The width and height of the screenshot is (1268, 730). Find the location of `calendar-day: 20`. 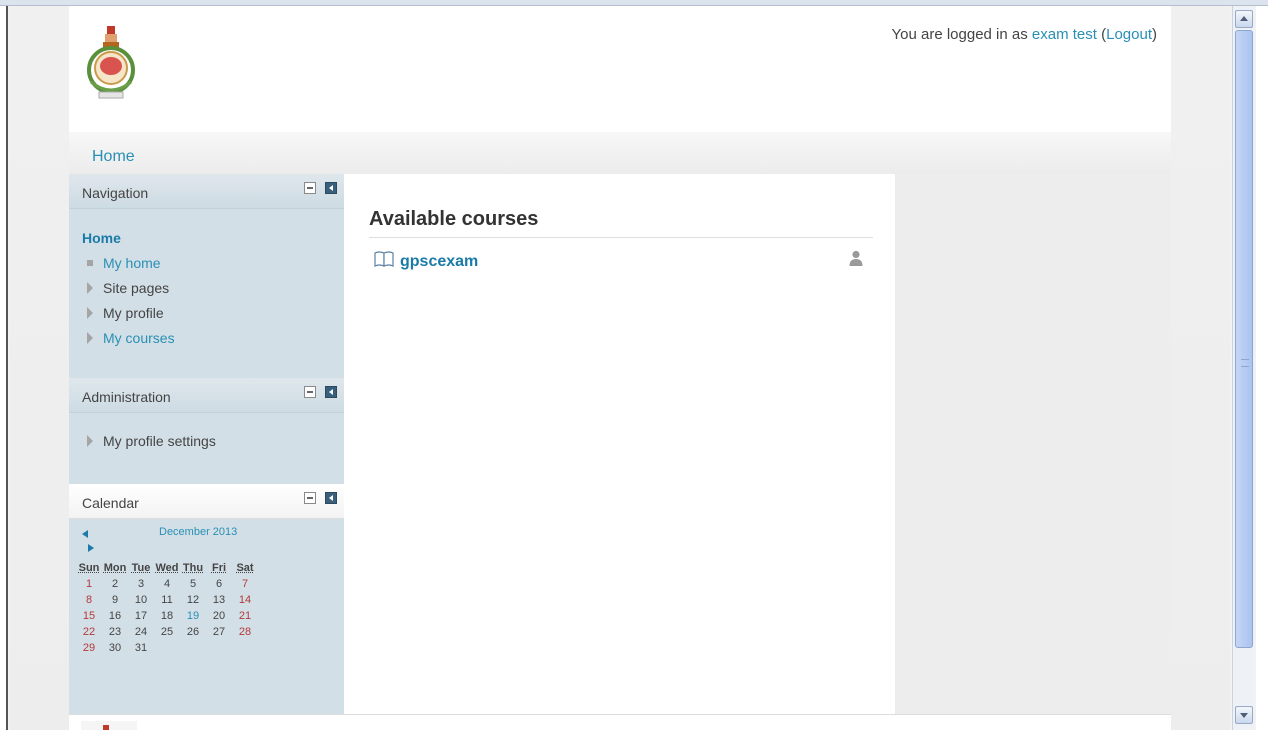

calendar-day: 20 is located at coordinates (219, 616).